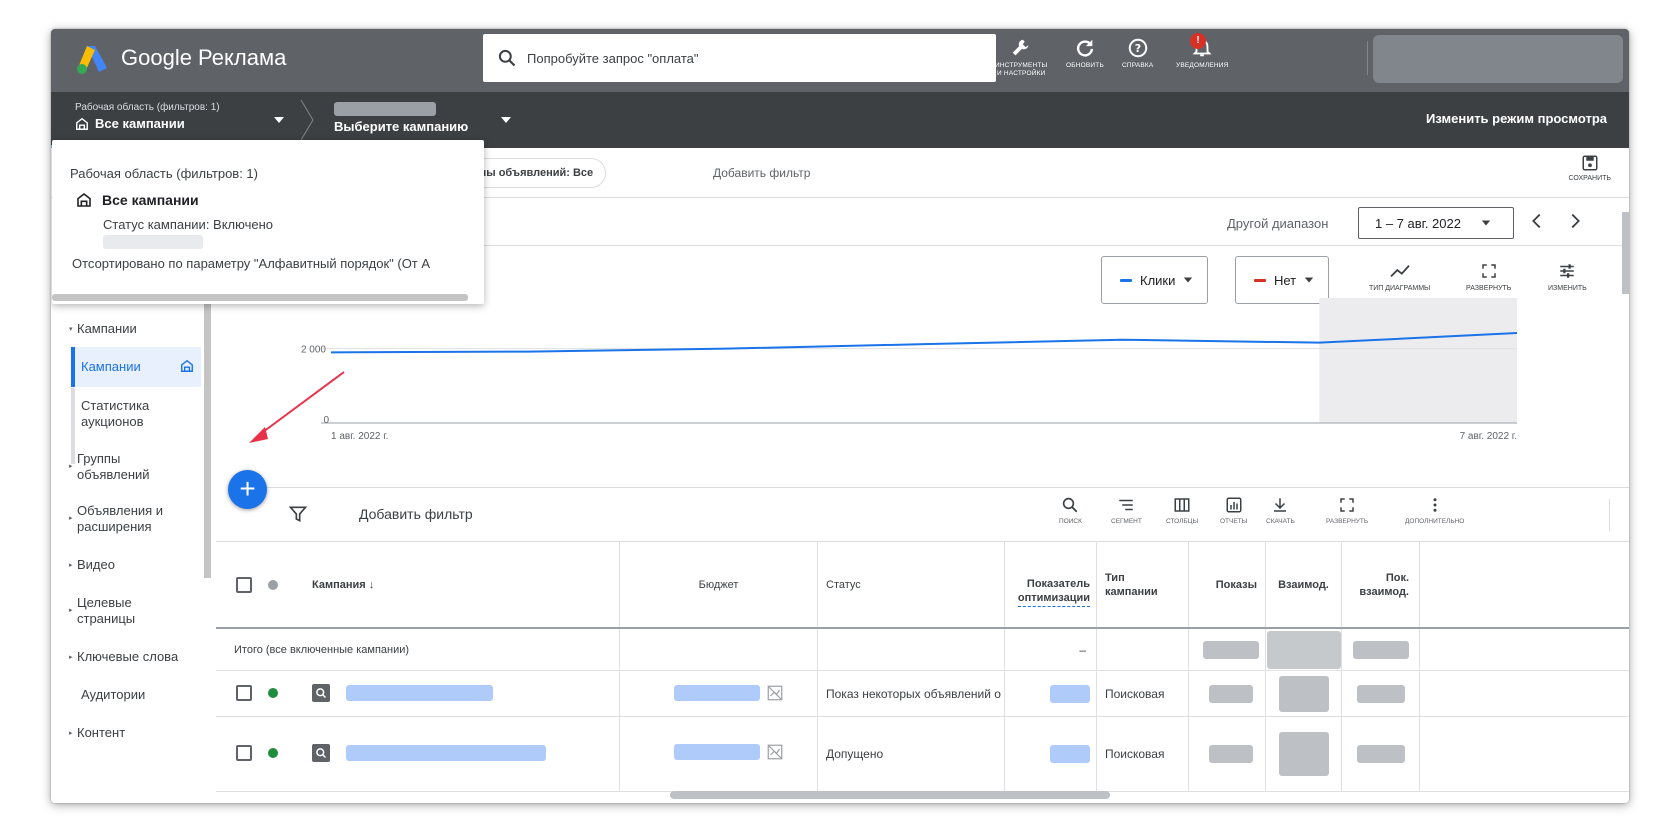 This screenshot has height=826, width=1680. Describe the element at coordinates (1182, 505) in the screenshot. I see `columns-icon` at that location.